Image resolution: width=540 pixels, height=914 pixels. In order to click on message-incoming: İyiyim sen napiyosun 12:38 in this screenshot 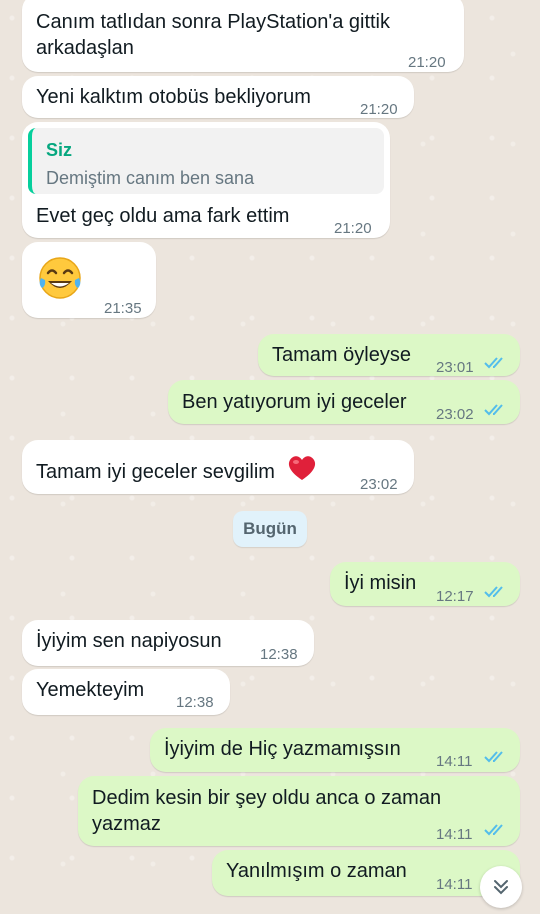, I will do `click(168, 643)`.